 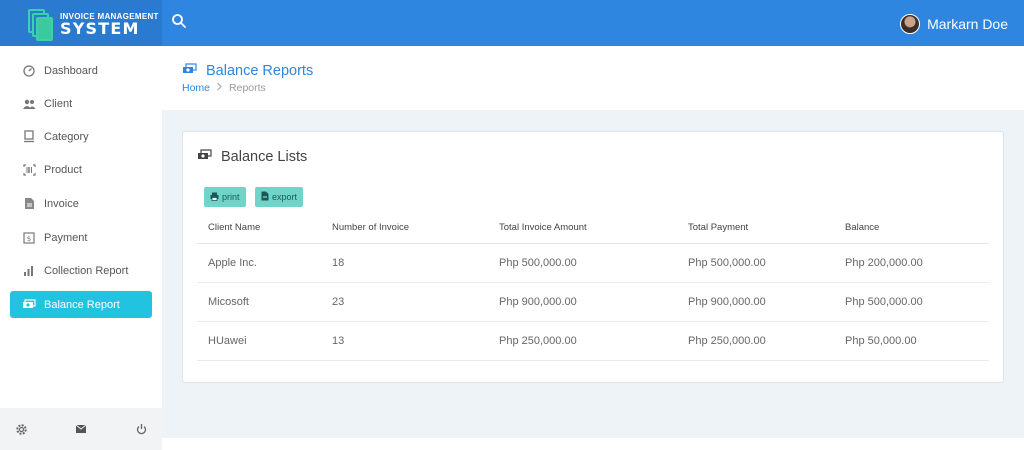 What do you see at coordinates (100, 28) in the screenshot?
I see `logo-line-2: System` at bounding box center [100, 28].